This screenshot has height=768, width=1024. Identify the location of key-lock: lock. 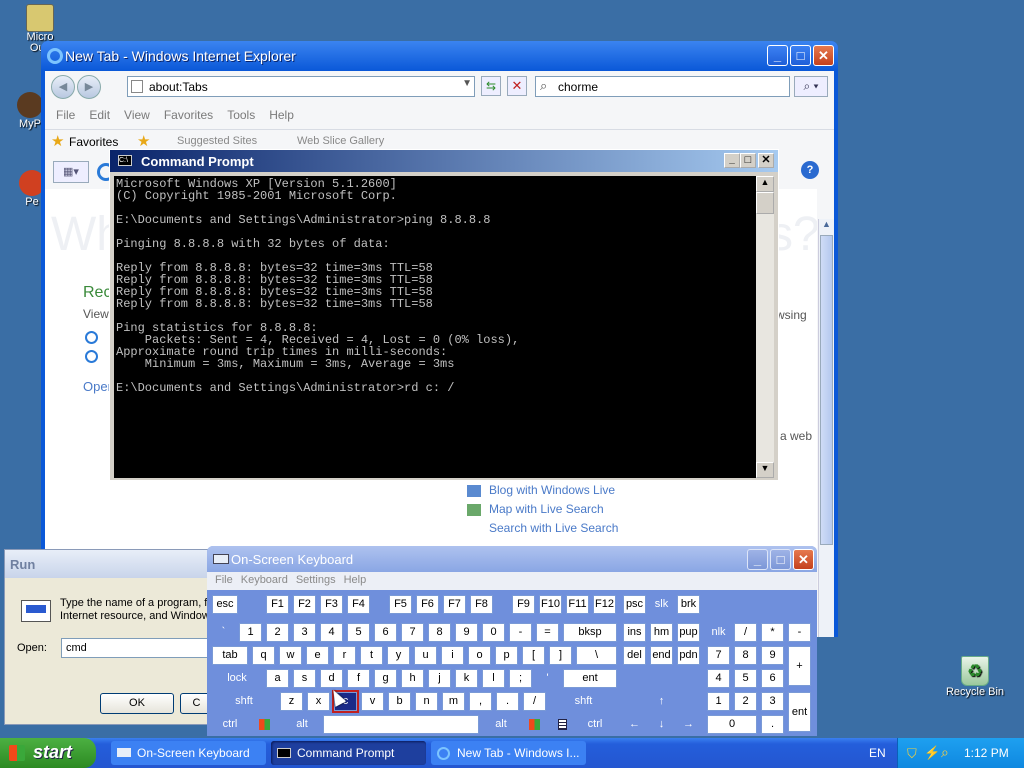
(237, 678).